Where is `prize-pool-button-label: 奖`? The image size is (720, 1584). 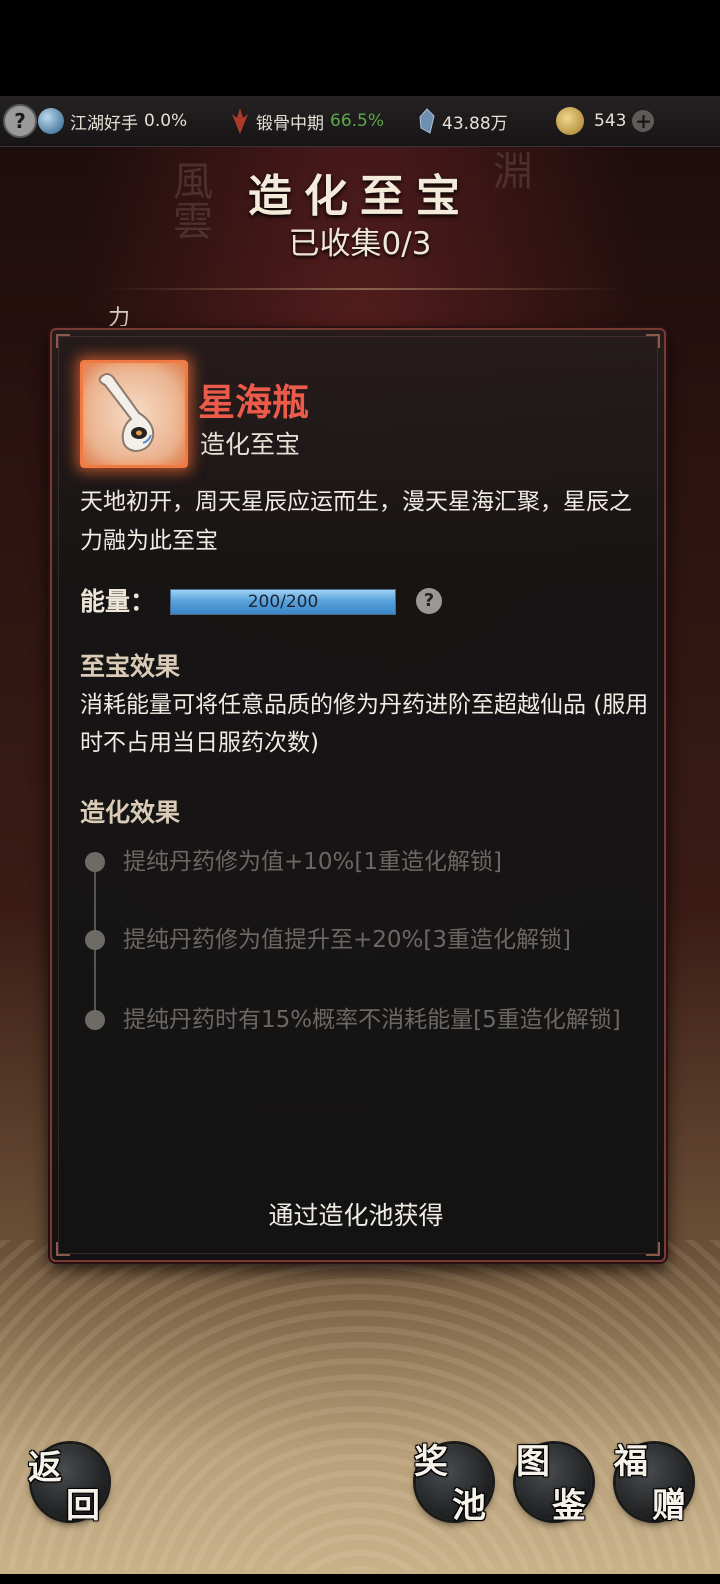 prize-pool-button-label: 奖 is located at coordinates (431, 1462).